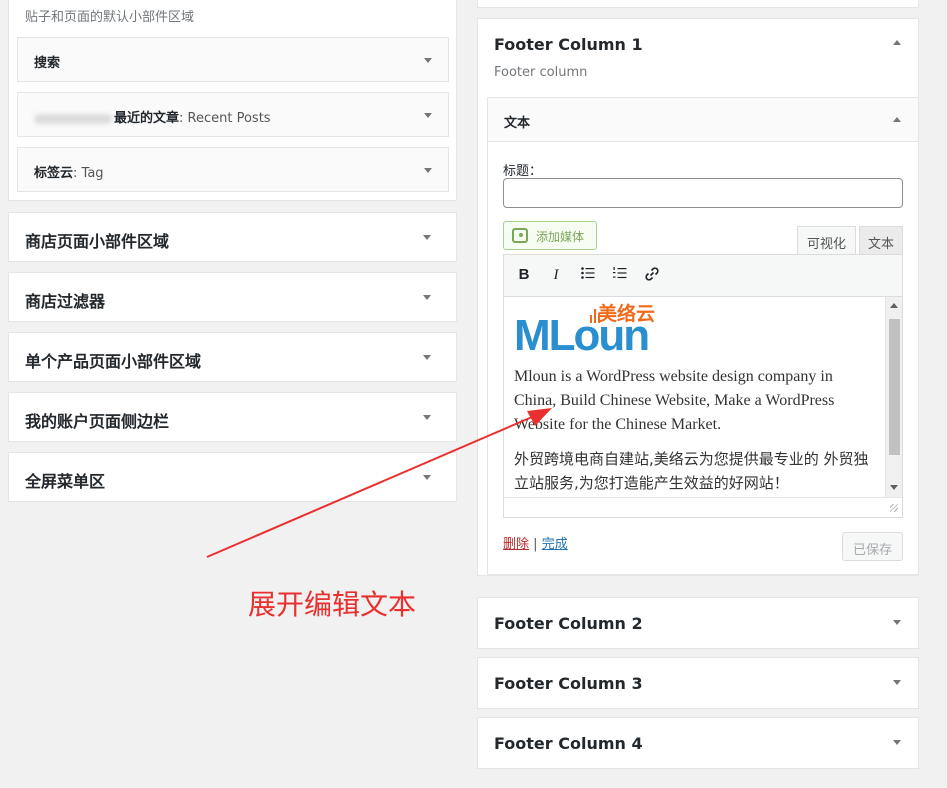  I want to click on arrow-line, so click(369, 487).